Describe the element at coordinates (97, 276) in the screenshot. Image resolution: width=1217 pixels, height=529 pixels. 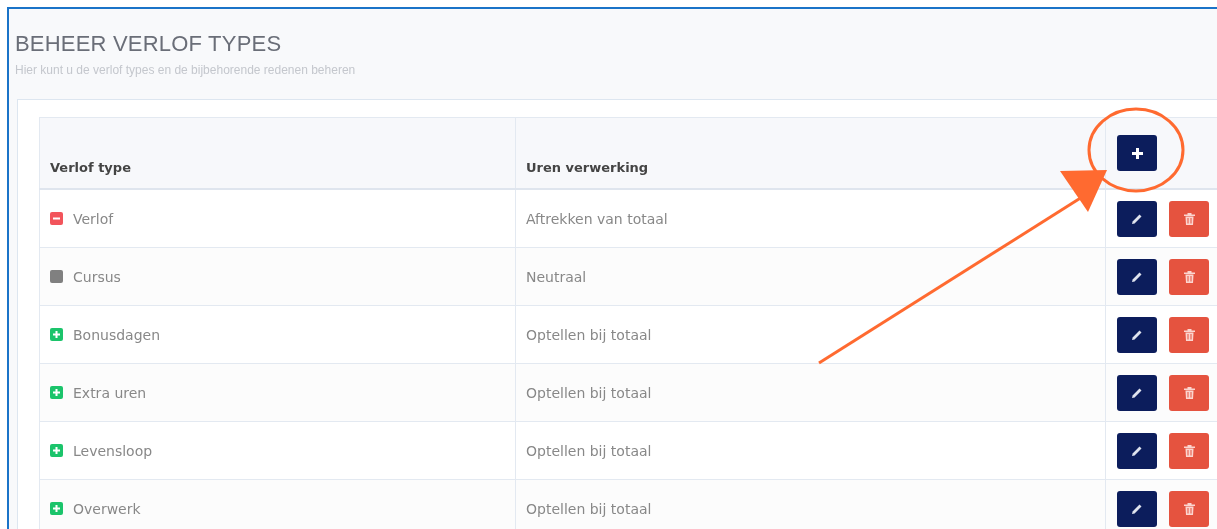
I see `leave-type-name: Cursus` at that location.